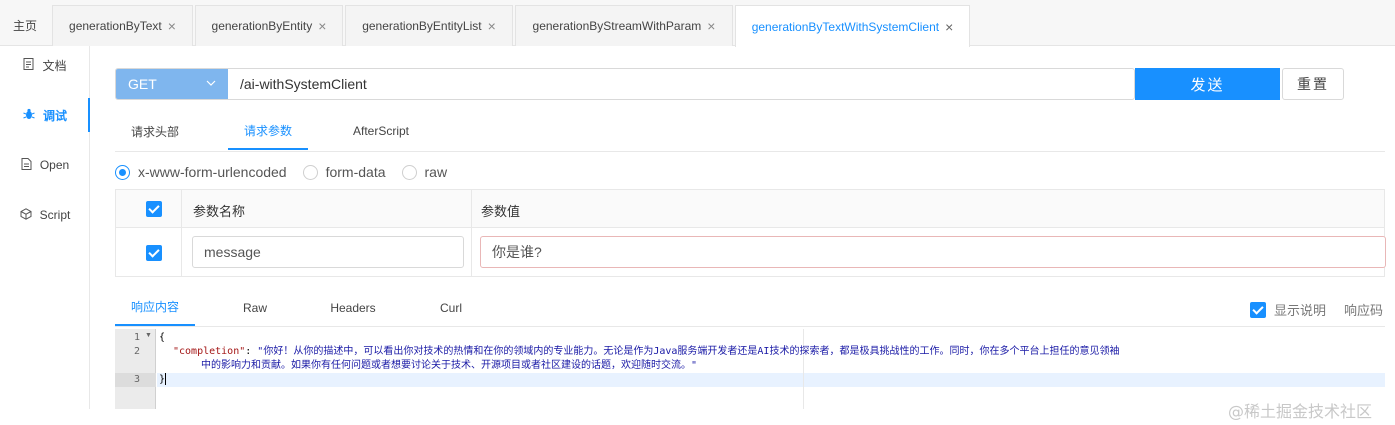  Describe the element at coordinates (142, 84) in the screenshot. I see `method-label: GET` at that location.